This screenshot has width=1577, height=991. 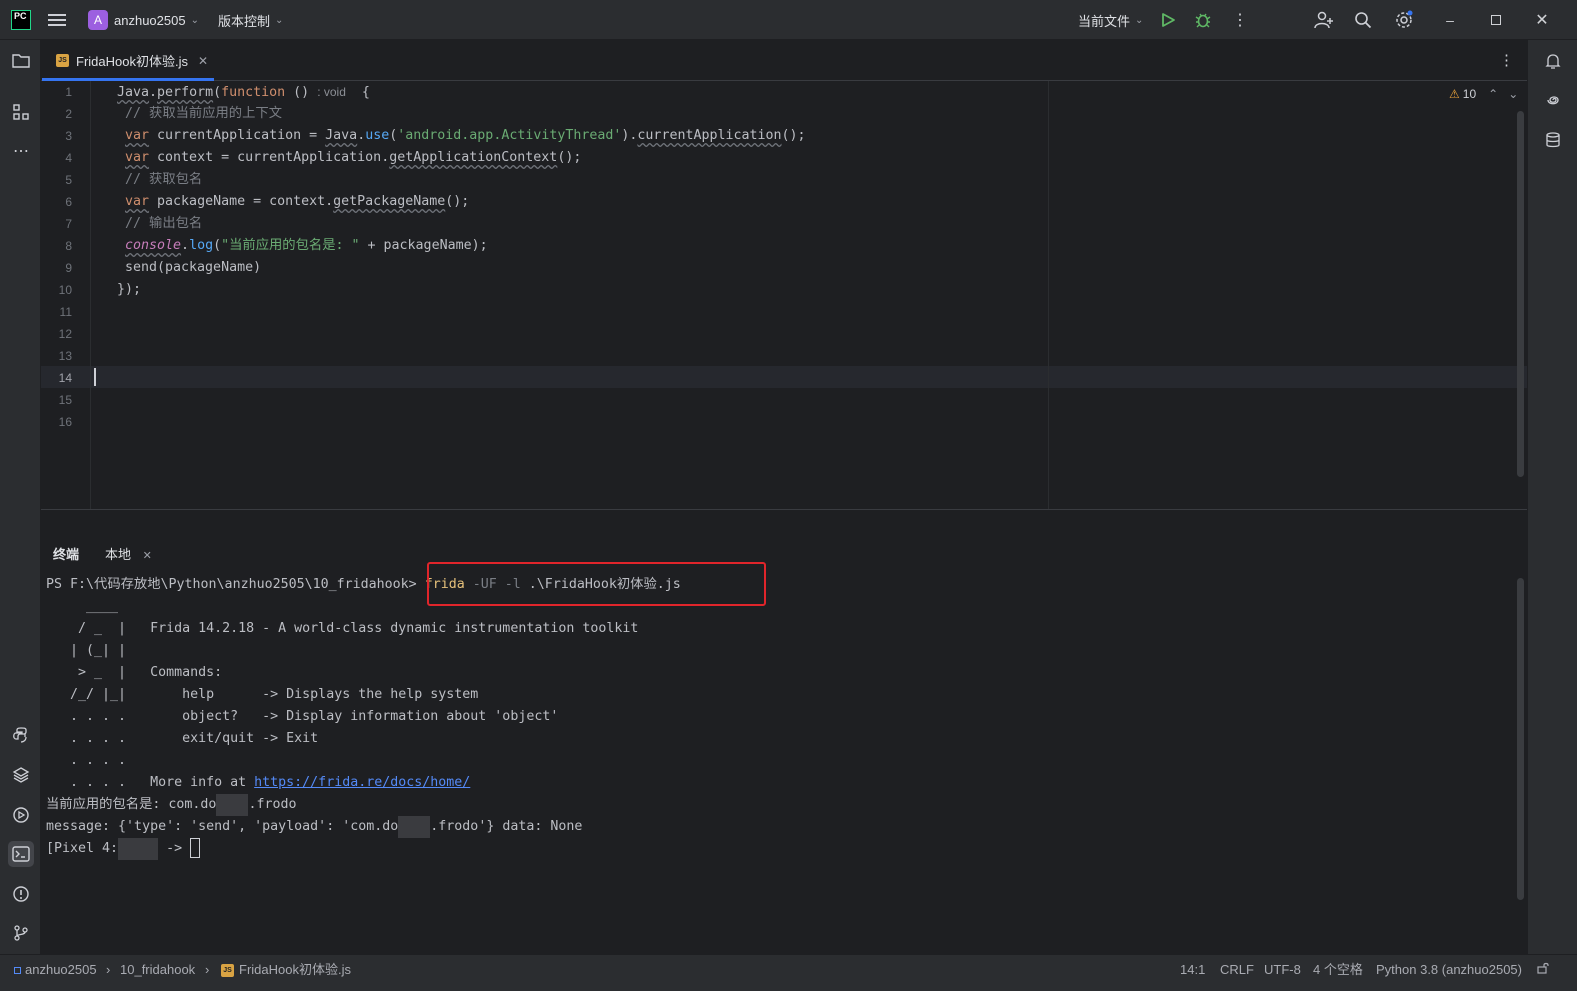 I want to click on code-token: currentApplication, so click(x=709, y=135).